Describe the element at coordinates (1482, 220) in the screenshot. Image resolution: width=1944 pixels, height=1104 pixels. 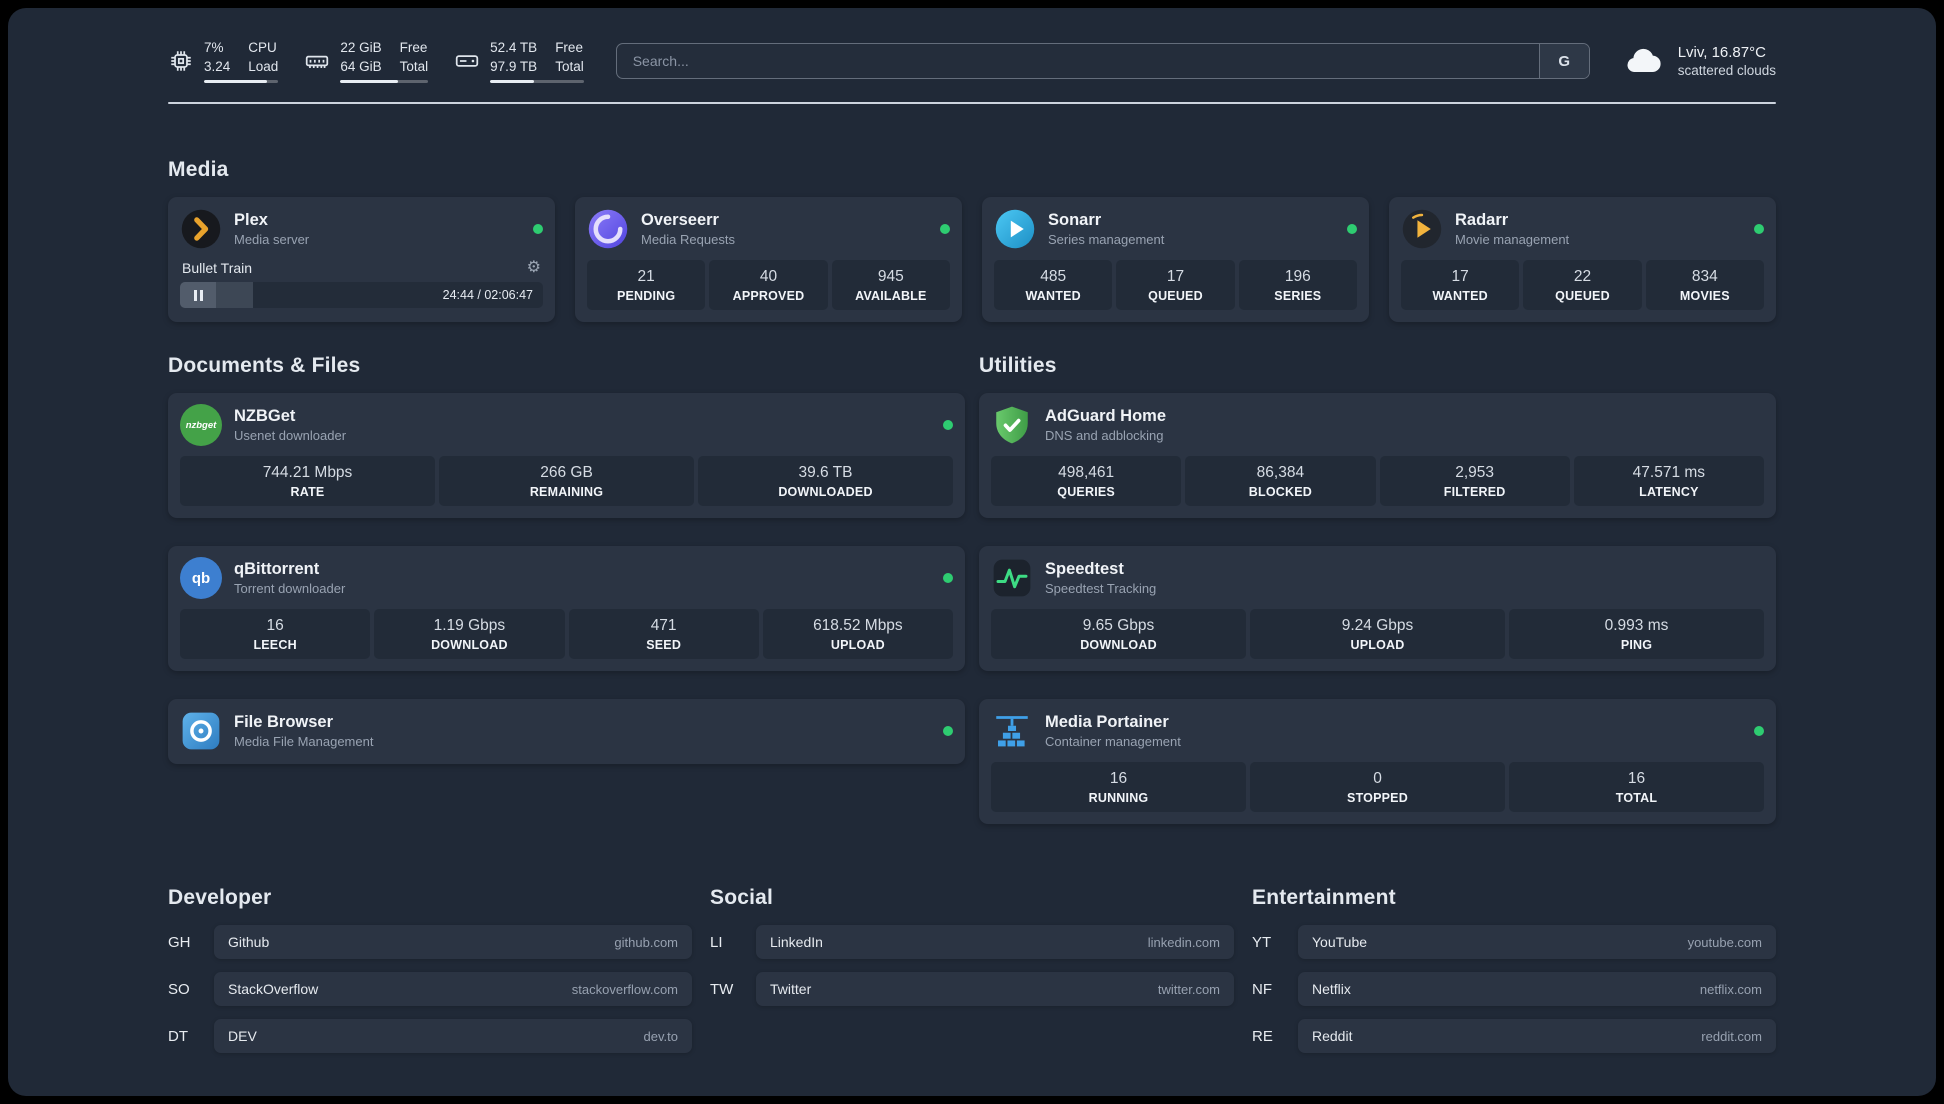
I see `service-name: Radarr` at that location.